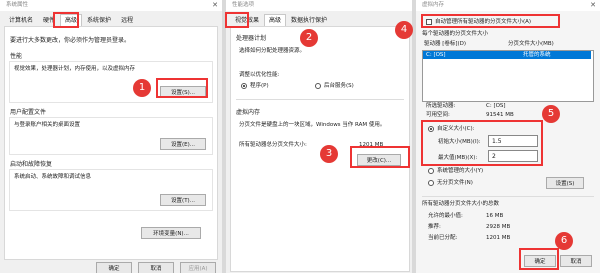 Image resolution: width=600 pixels, height=273 pixels. Describe the element at coordinates (318, 86) in the screenshot. I see `background-services-radio` at that location.